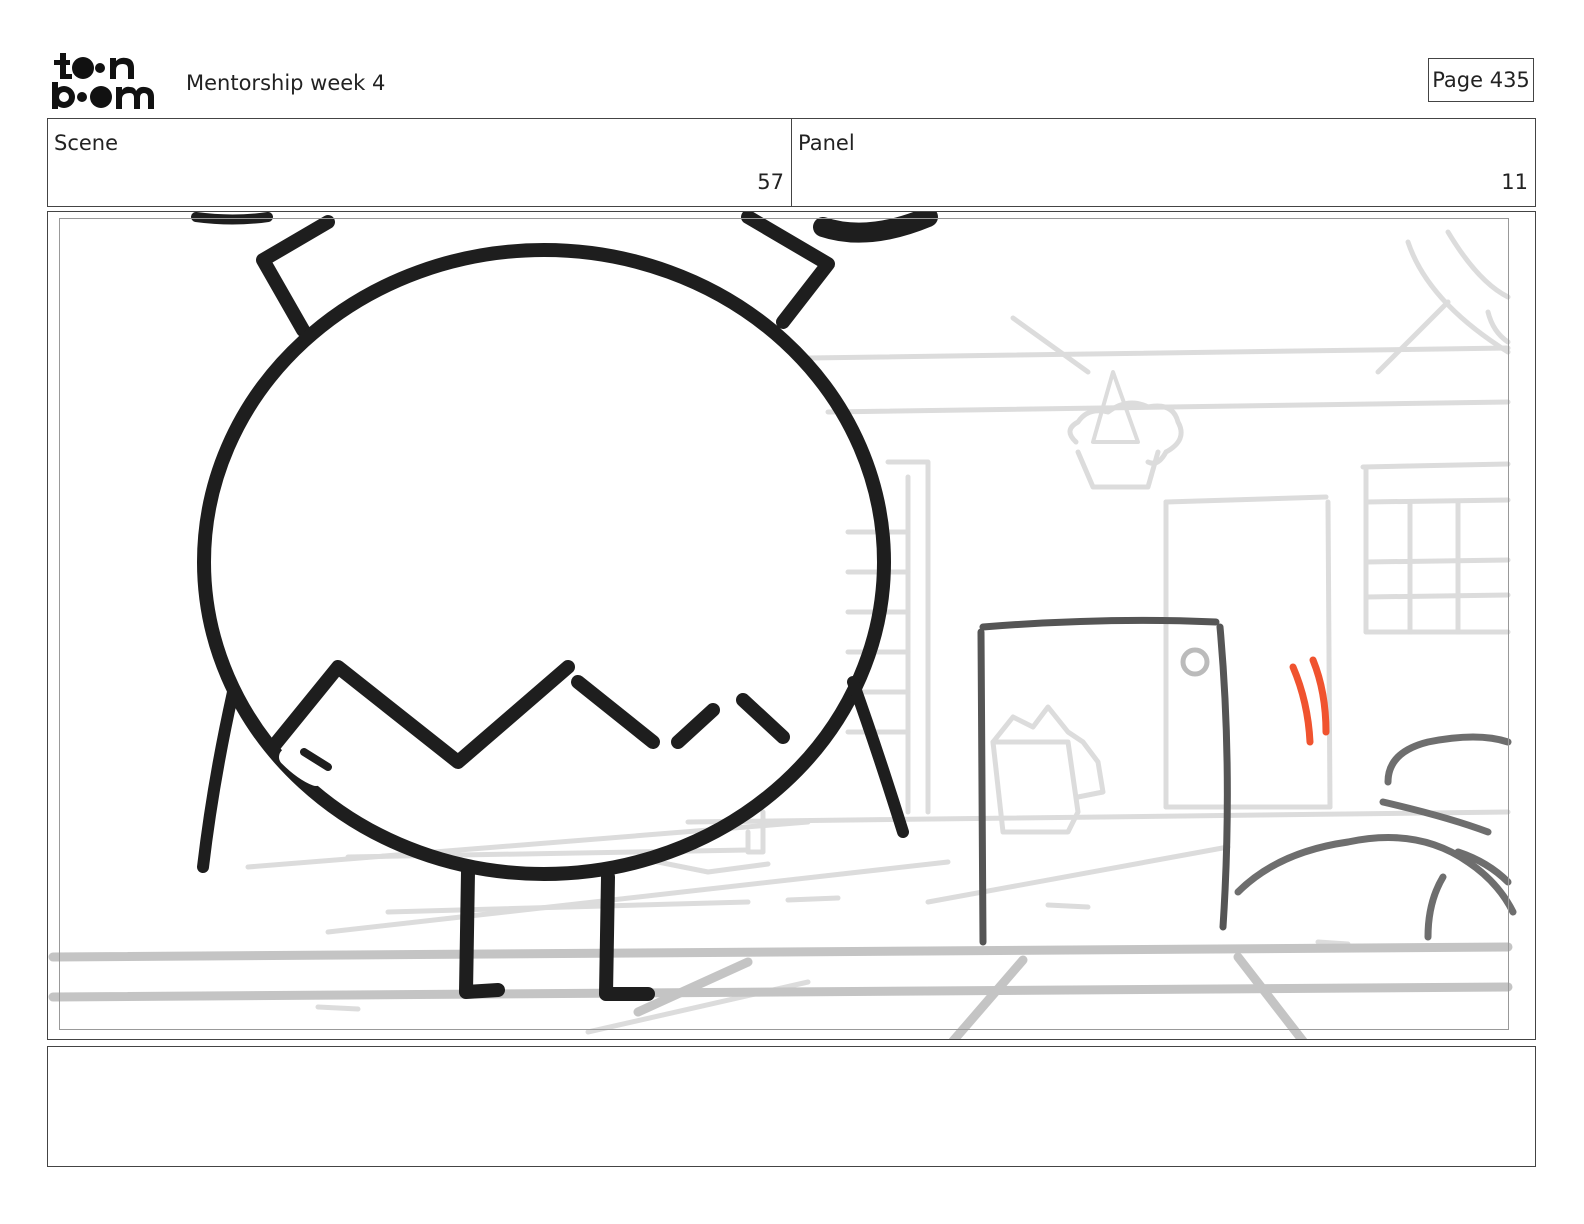  What do you see at coordinates (780, 990) in the screenshot?
I see `sidewalk-lines` at bounding box center [780, 990].